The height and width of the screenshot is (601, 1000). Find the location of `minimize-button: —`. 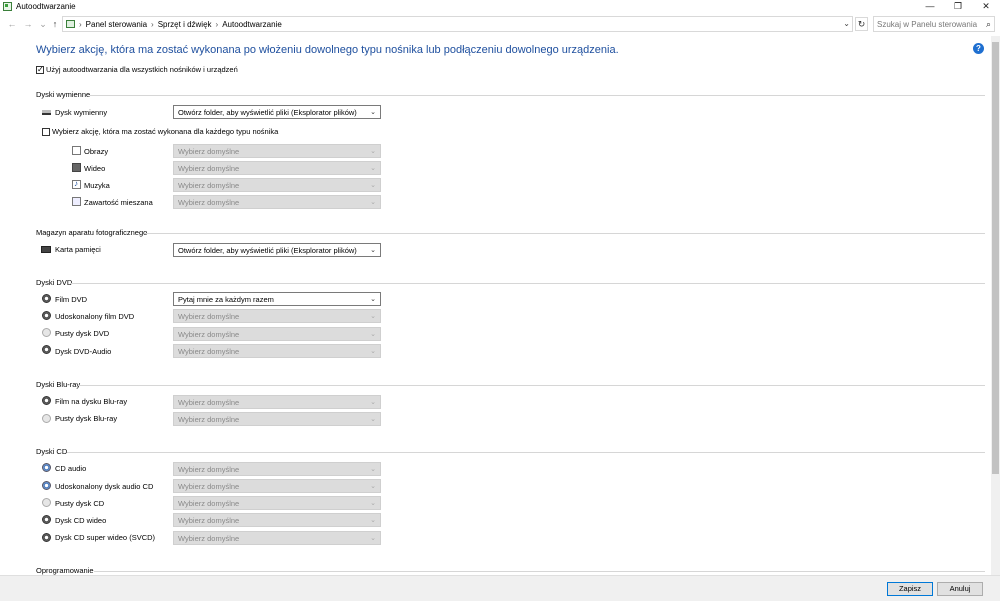

minimize-button: — is located at coordinates (930, 7).